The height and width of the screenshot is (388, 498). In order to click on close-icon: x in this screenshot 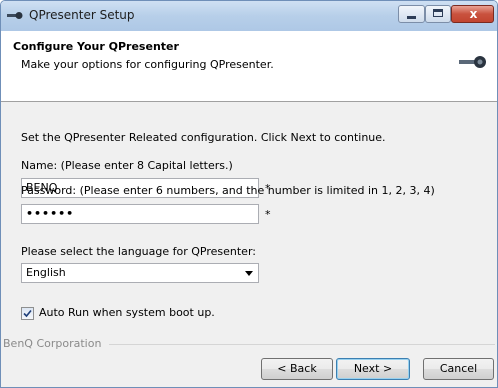, I will do `click(473, 14)`.